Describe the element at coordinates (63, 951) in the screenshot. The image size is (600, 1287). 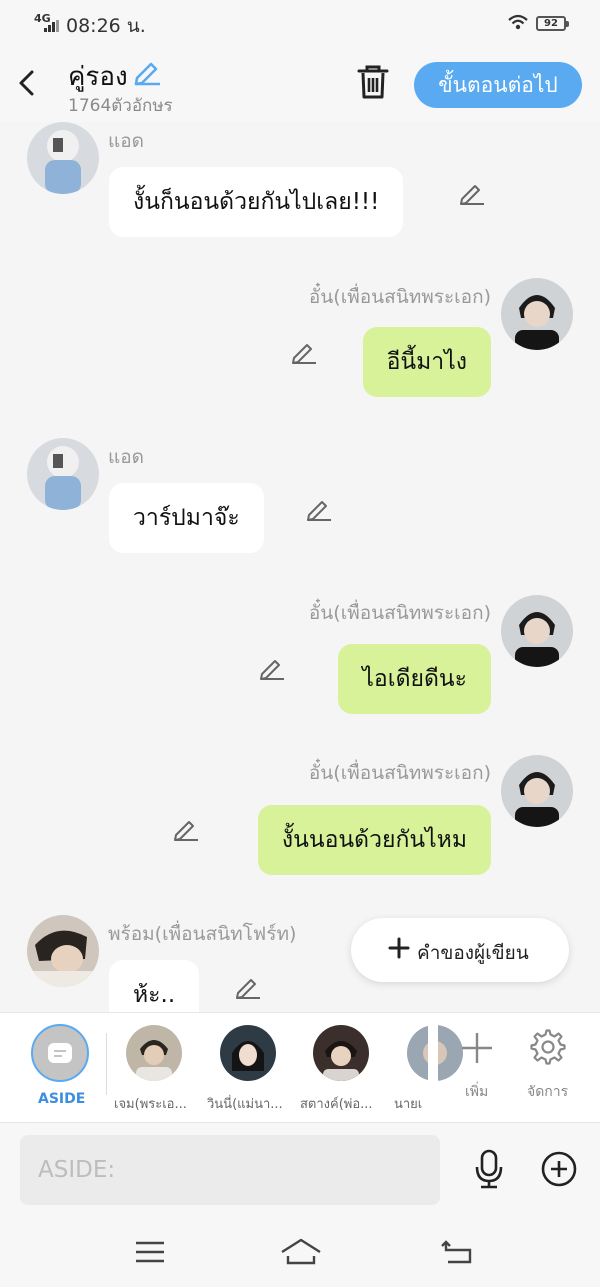
I see `avatar-prom` at that location.